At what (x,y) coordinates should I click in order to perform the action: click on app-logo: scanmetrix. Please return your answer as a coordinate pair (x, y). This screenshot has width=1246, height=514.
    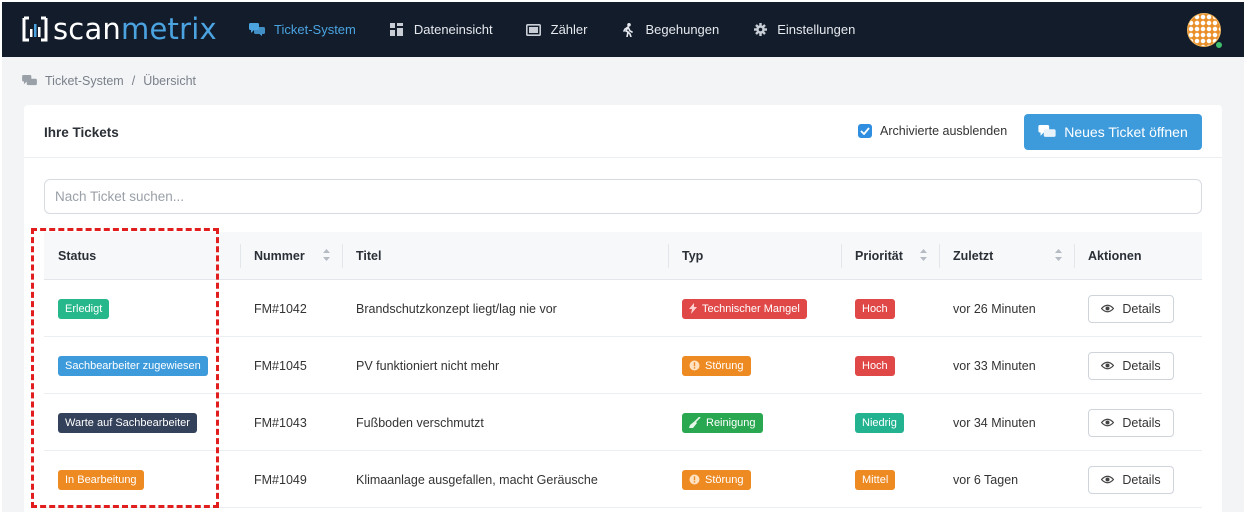
    Looking at the image, I should click on (119, 29).